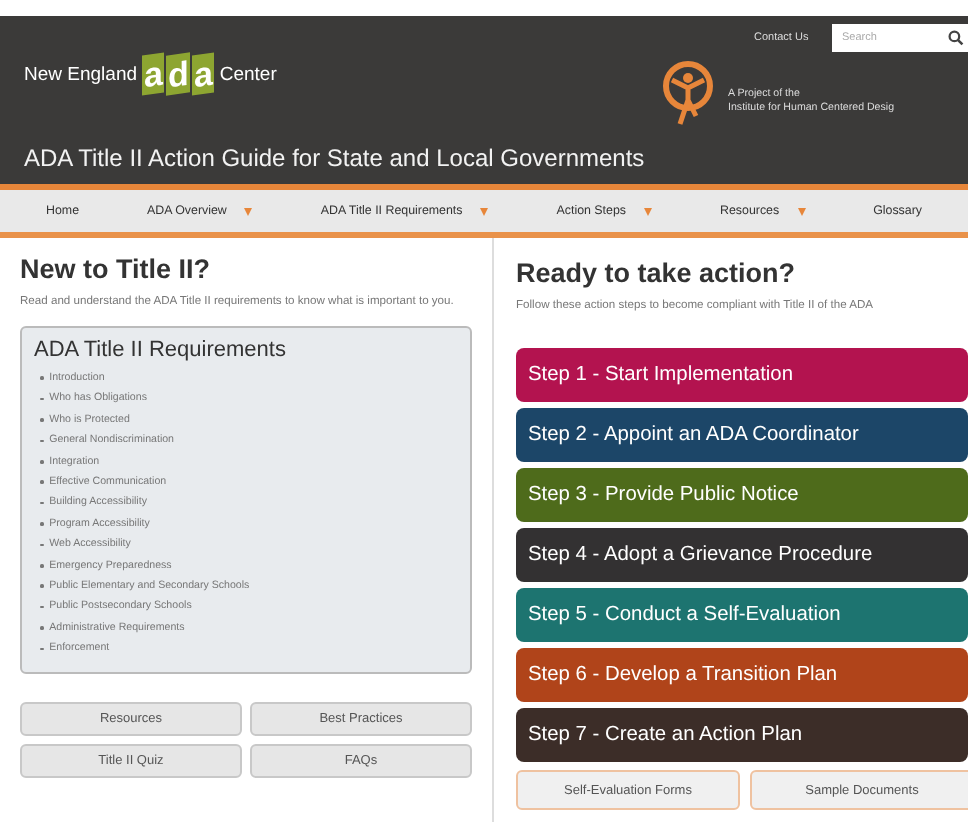 Image resolution: width=968 pixels, height=822 pixels. Describe the element at coordinates (956, 38) in the screenshot. I see `search-icon` at that location.